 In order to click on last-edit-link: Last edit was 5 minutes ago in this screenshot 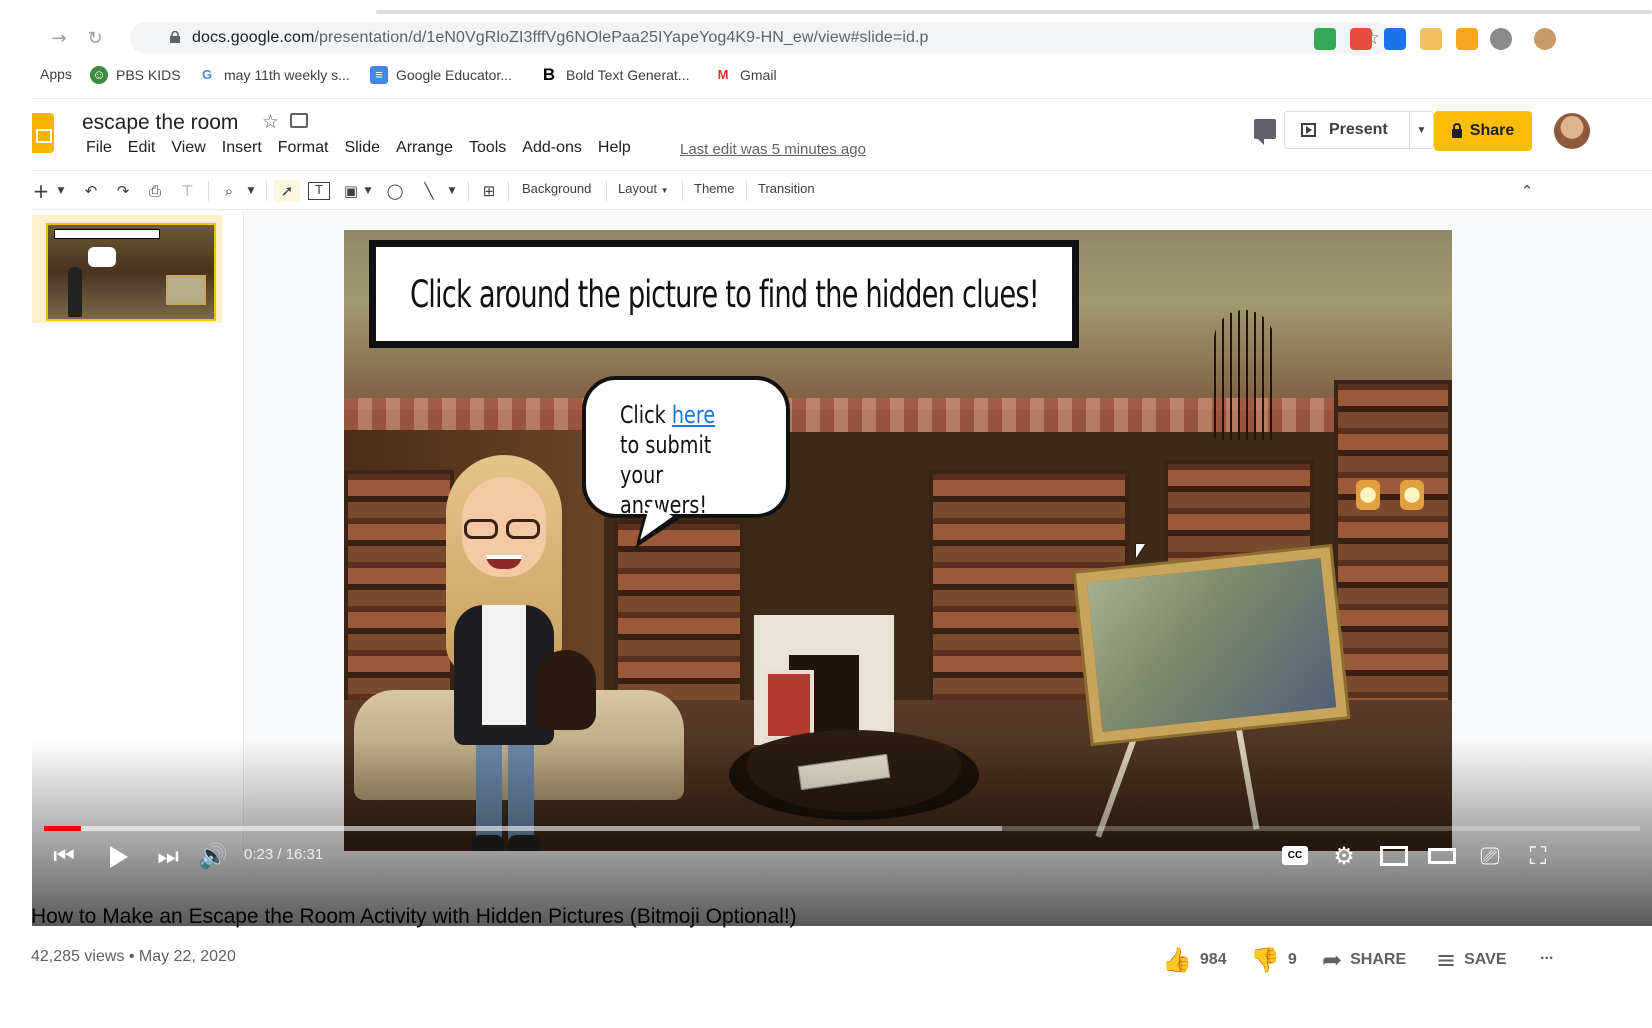, I will do `click(773, 149)`.